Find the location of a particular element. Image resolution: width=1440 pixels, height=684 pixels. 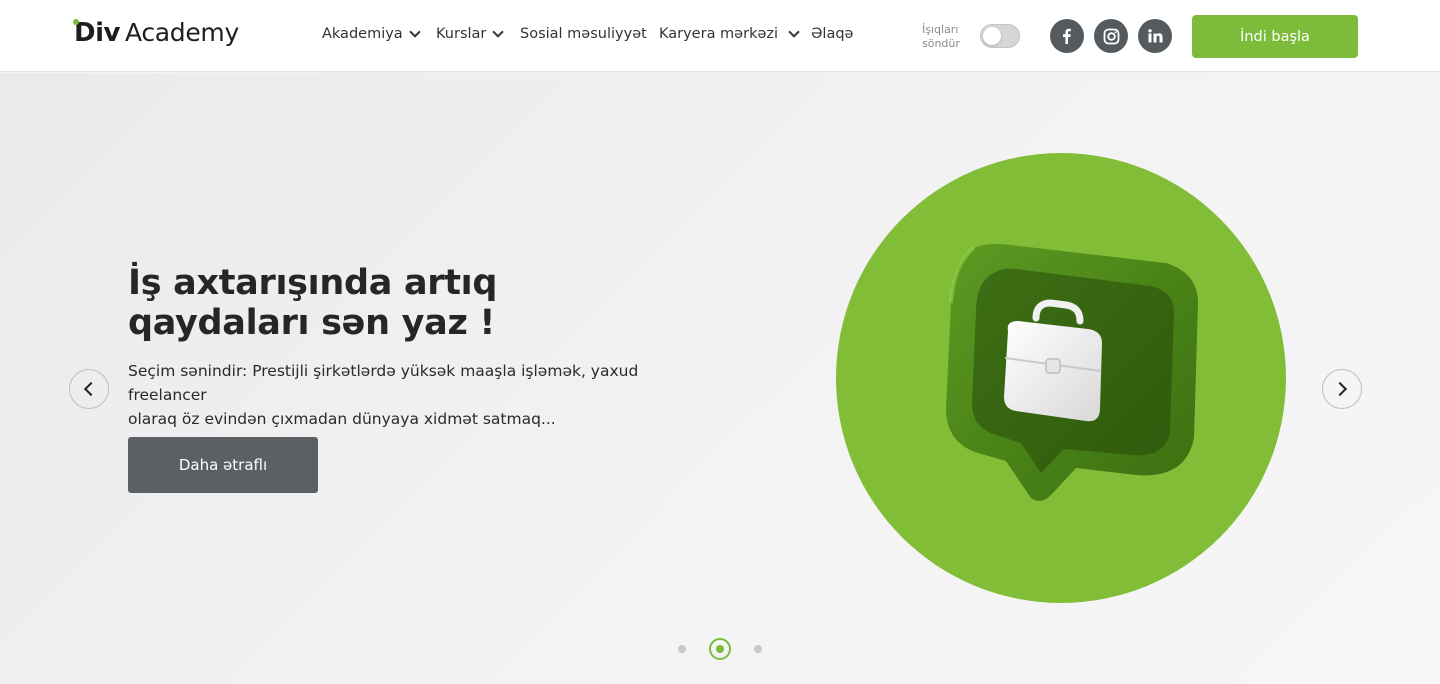

learn-more-button: Daha ətraflı is located at coordinates (223, 465).